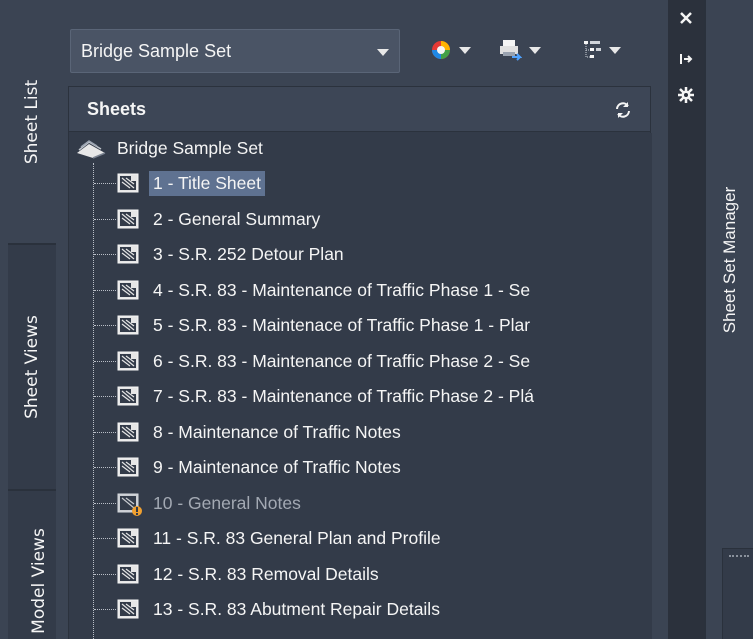 The width and height of the screenshot is (753, 639). I want to click on tab-sheet-views-label: Sheet Views, so click(32, 367).